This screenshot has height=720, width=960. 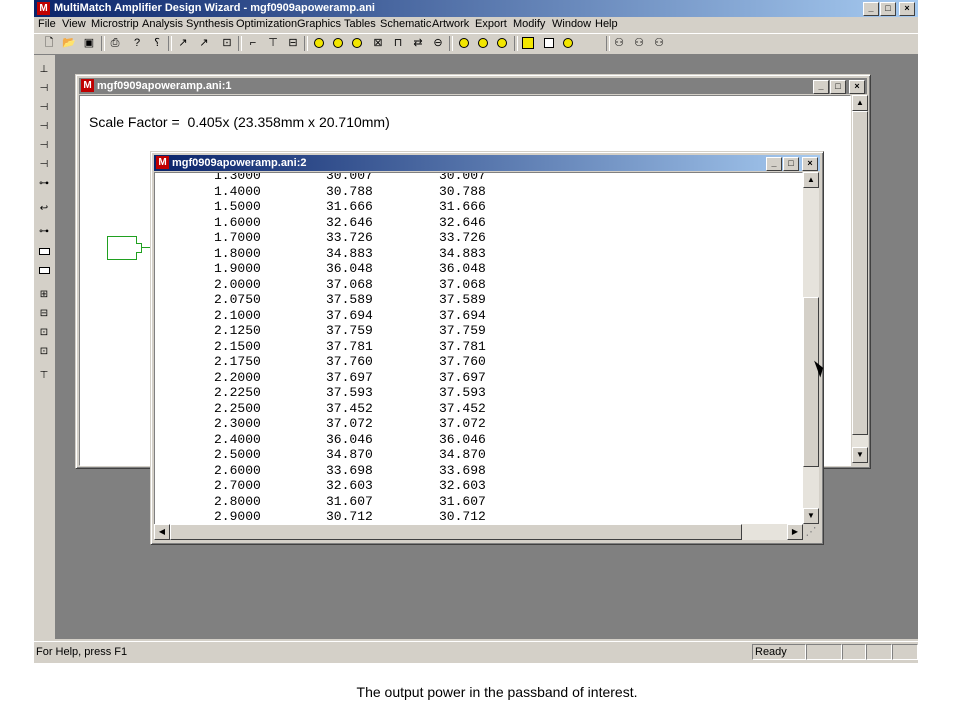 What do you see at coordinates (204, 43) in the screenshot?
I see `graph2-icon: ↗` at bounding box center [204, 43].